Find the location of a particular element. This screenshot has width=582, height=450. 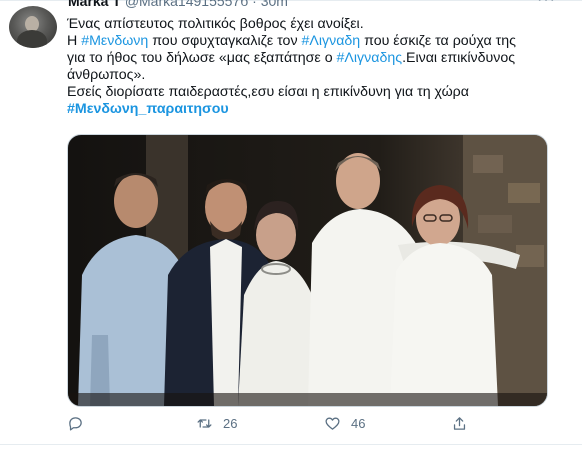

more-options-icon: ··· is located at coordinates (546, 4).